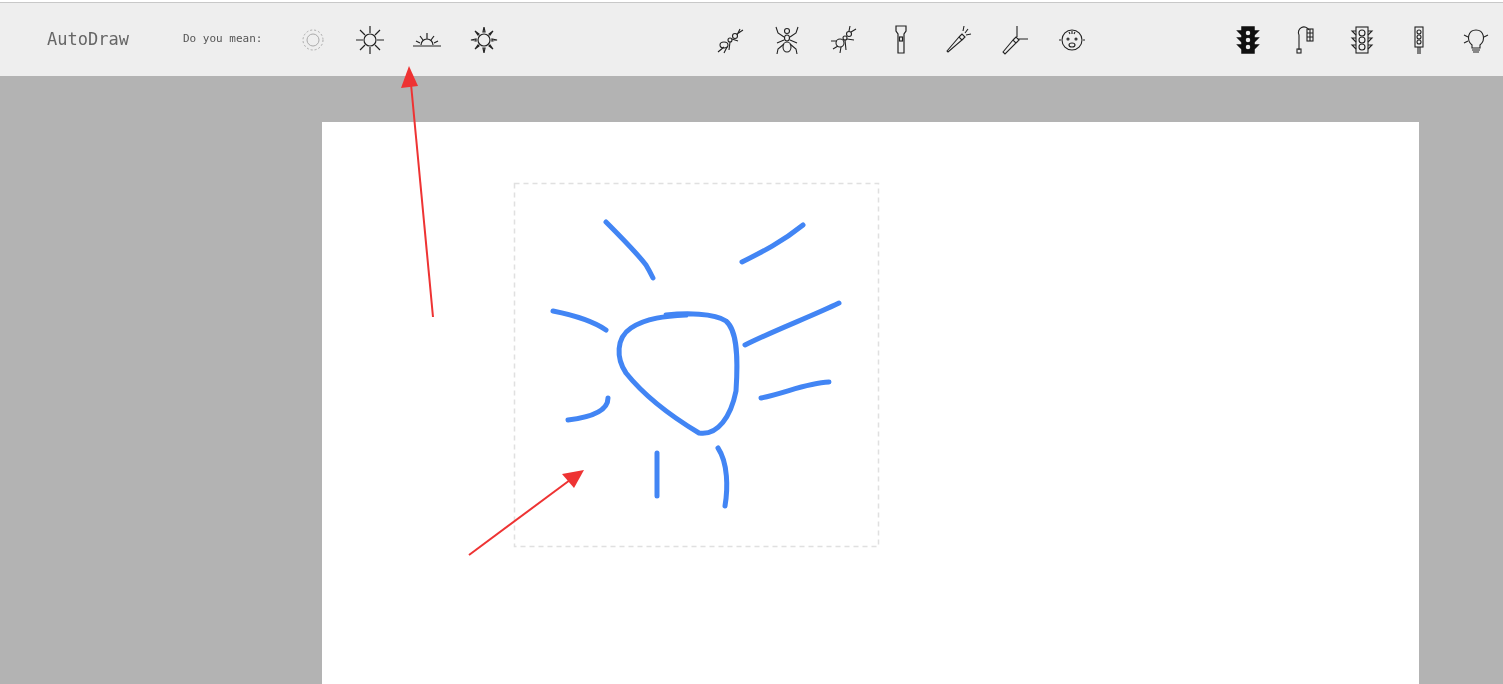 The image size is (1503, 684). I want to click on traffic-light-icon, so click(1248, 39).